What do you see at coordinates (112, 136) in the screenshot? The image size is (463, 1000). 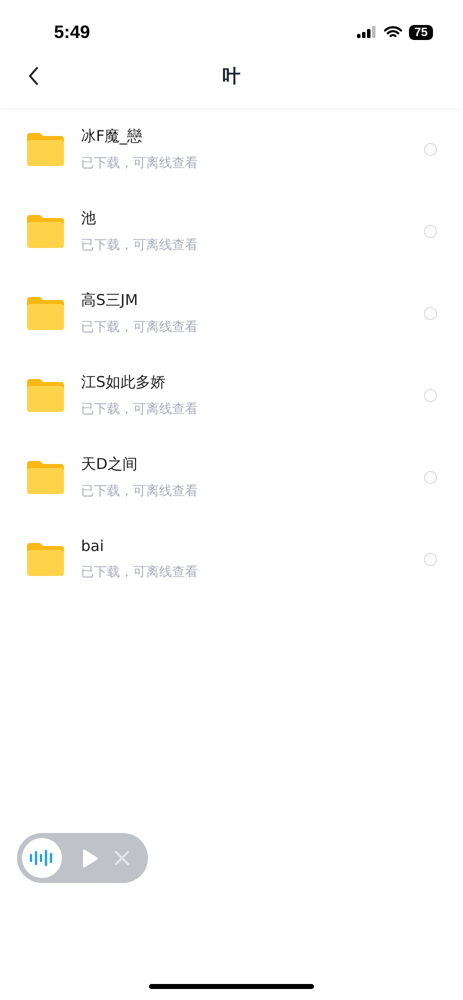 I see `folder-name: 冰F魔_戀` at bounding box center [112, 136].